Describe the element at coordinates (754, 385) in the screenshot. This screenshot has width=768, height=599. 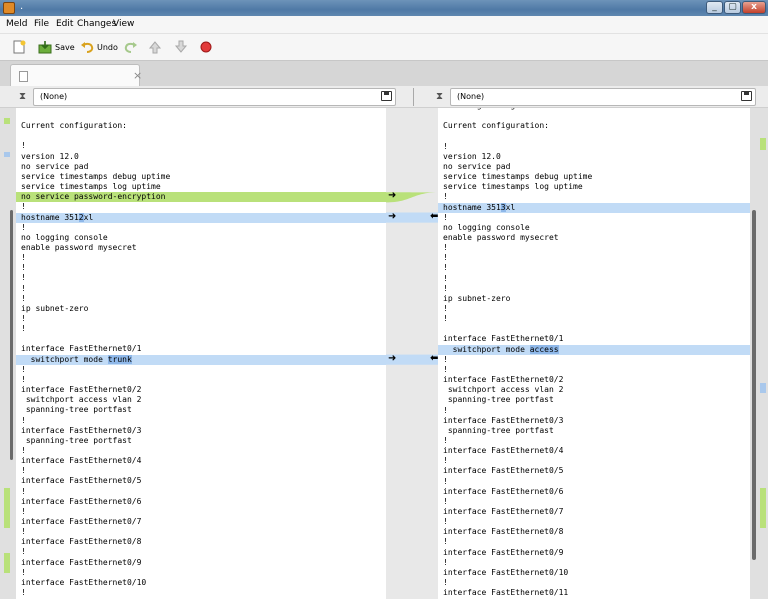
I see `right-scrollbar-thumb` at that location.